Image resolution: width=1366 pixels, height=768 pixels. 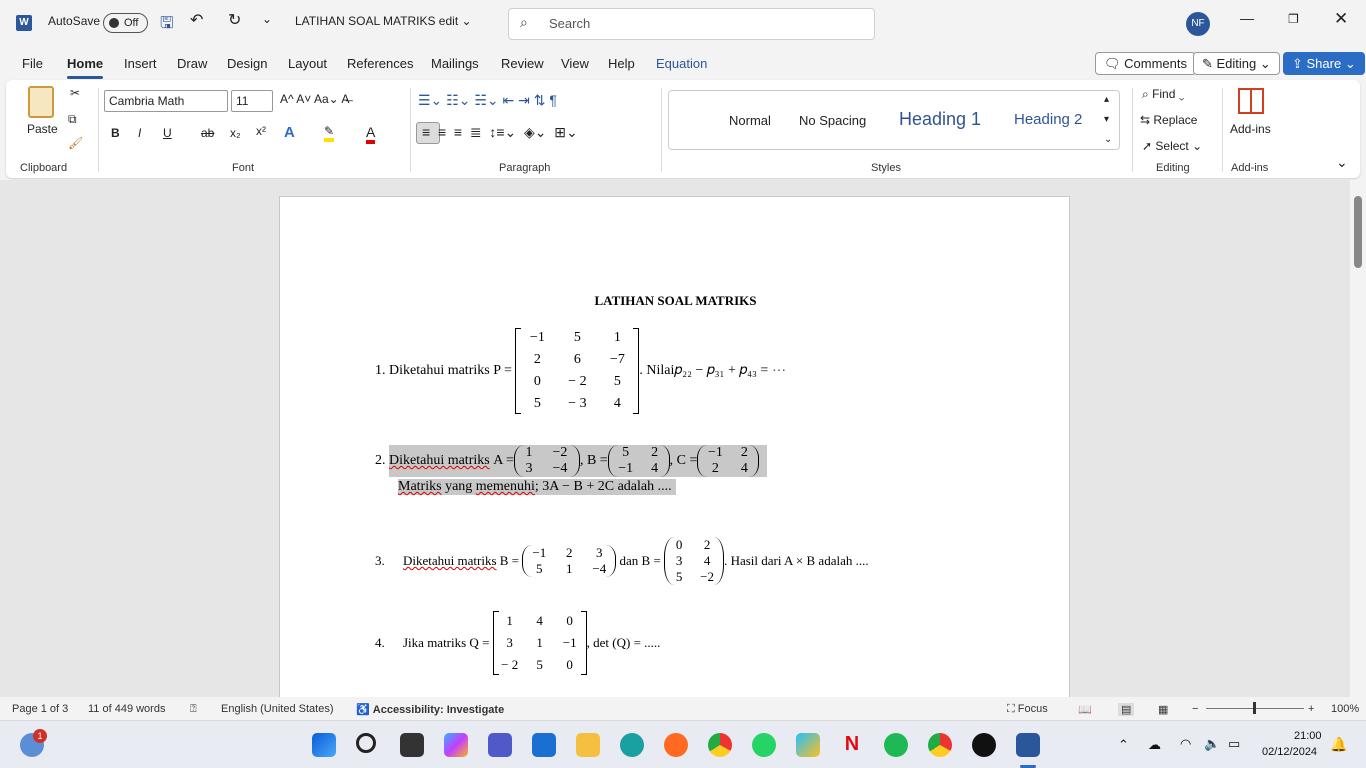 I want to click on tab-draw: Draw, so click(x=192, y=63).